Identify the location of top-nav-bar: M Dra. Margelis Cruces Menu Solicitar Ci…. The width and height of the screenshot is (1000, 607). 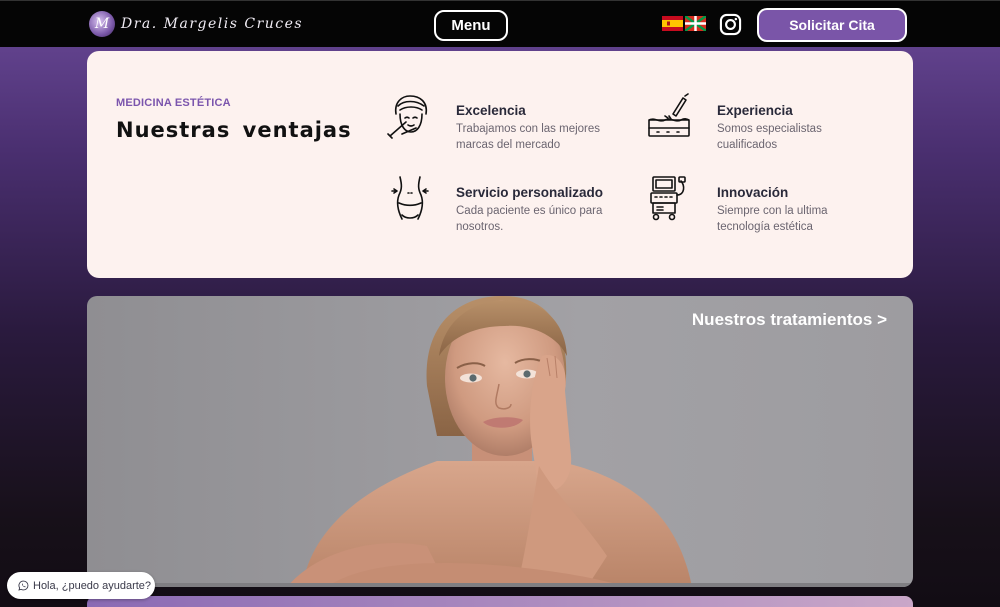
(500, 23).